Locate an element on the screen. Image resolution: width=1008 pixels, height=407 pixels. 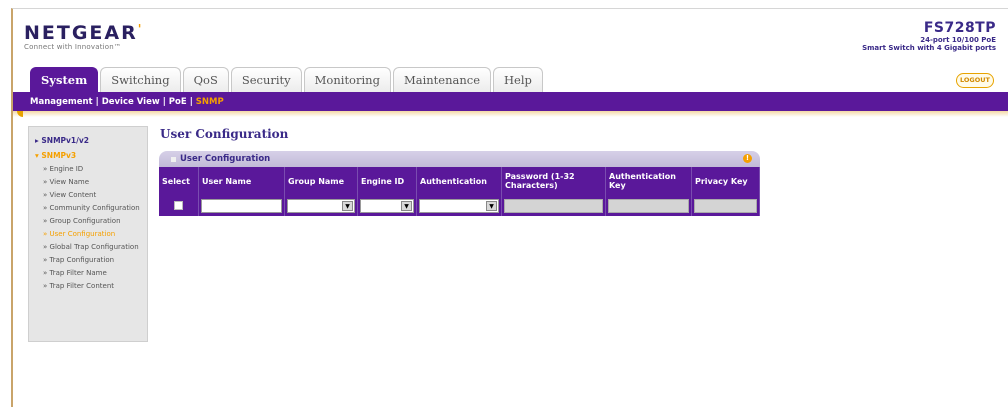
select-checkbox is located at coordinates (178, 205).